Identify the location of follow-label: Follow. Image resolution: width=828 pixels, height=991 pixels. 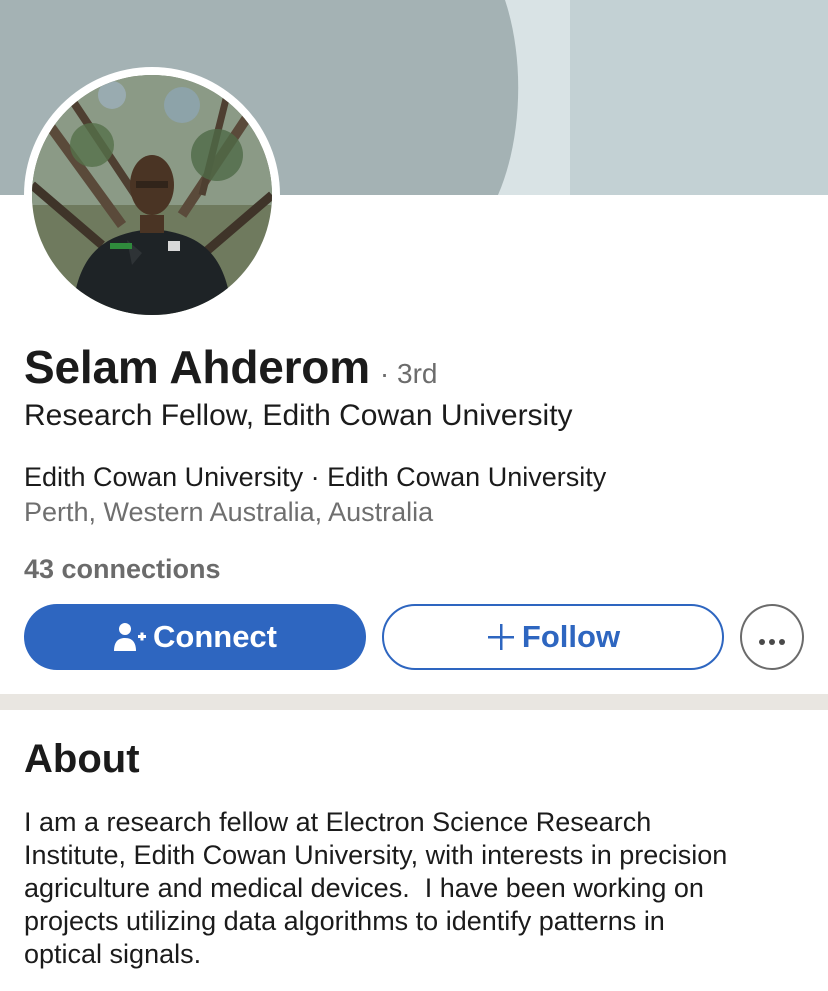
(571, 636).